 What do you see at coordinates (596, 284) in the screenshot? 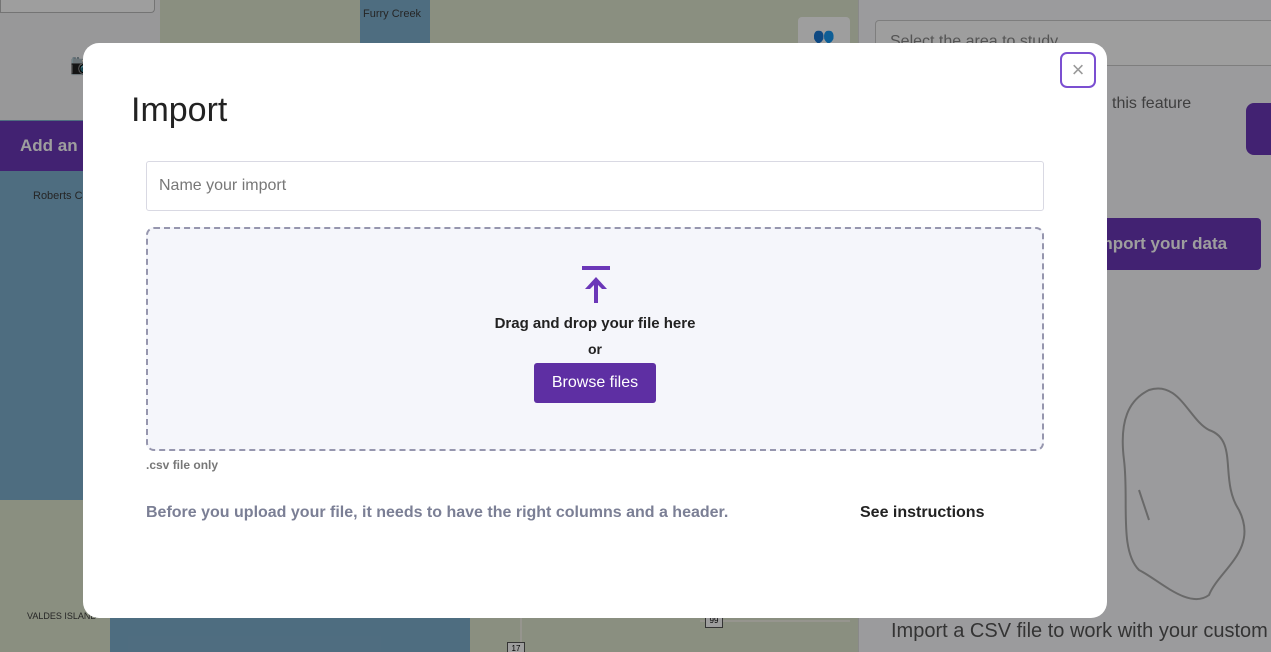
I see `upload-icon` at bounding box center [596, 284].